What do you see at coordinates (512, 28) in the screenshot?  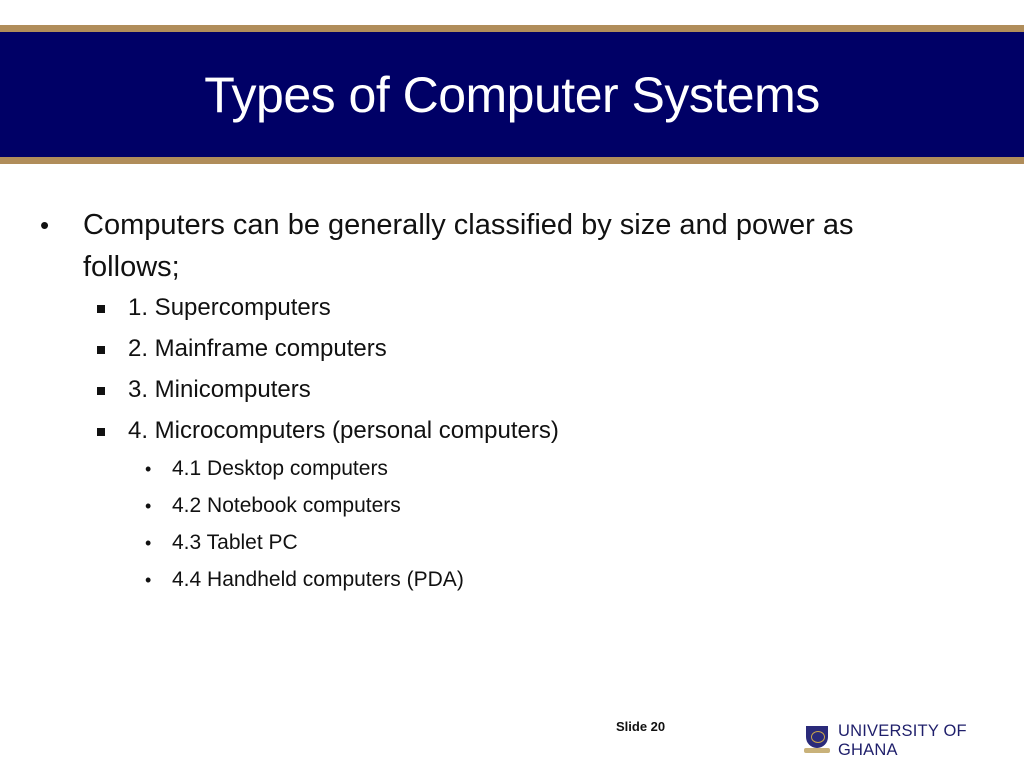 I see `header-top-accent-line` at bounding box center [512, 28].